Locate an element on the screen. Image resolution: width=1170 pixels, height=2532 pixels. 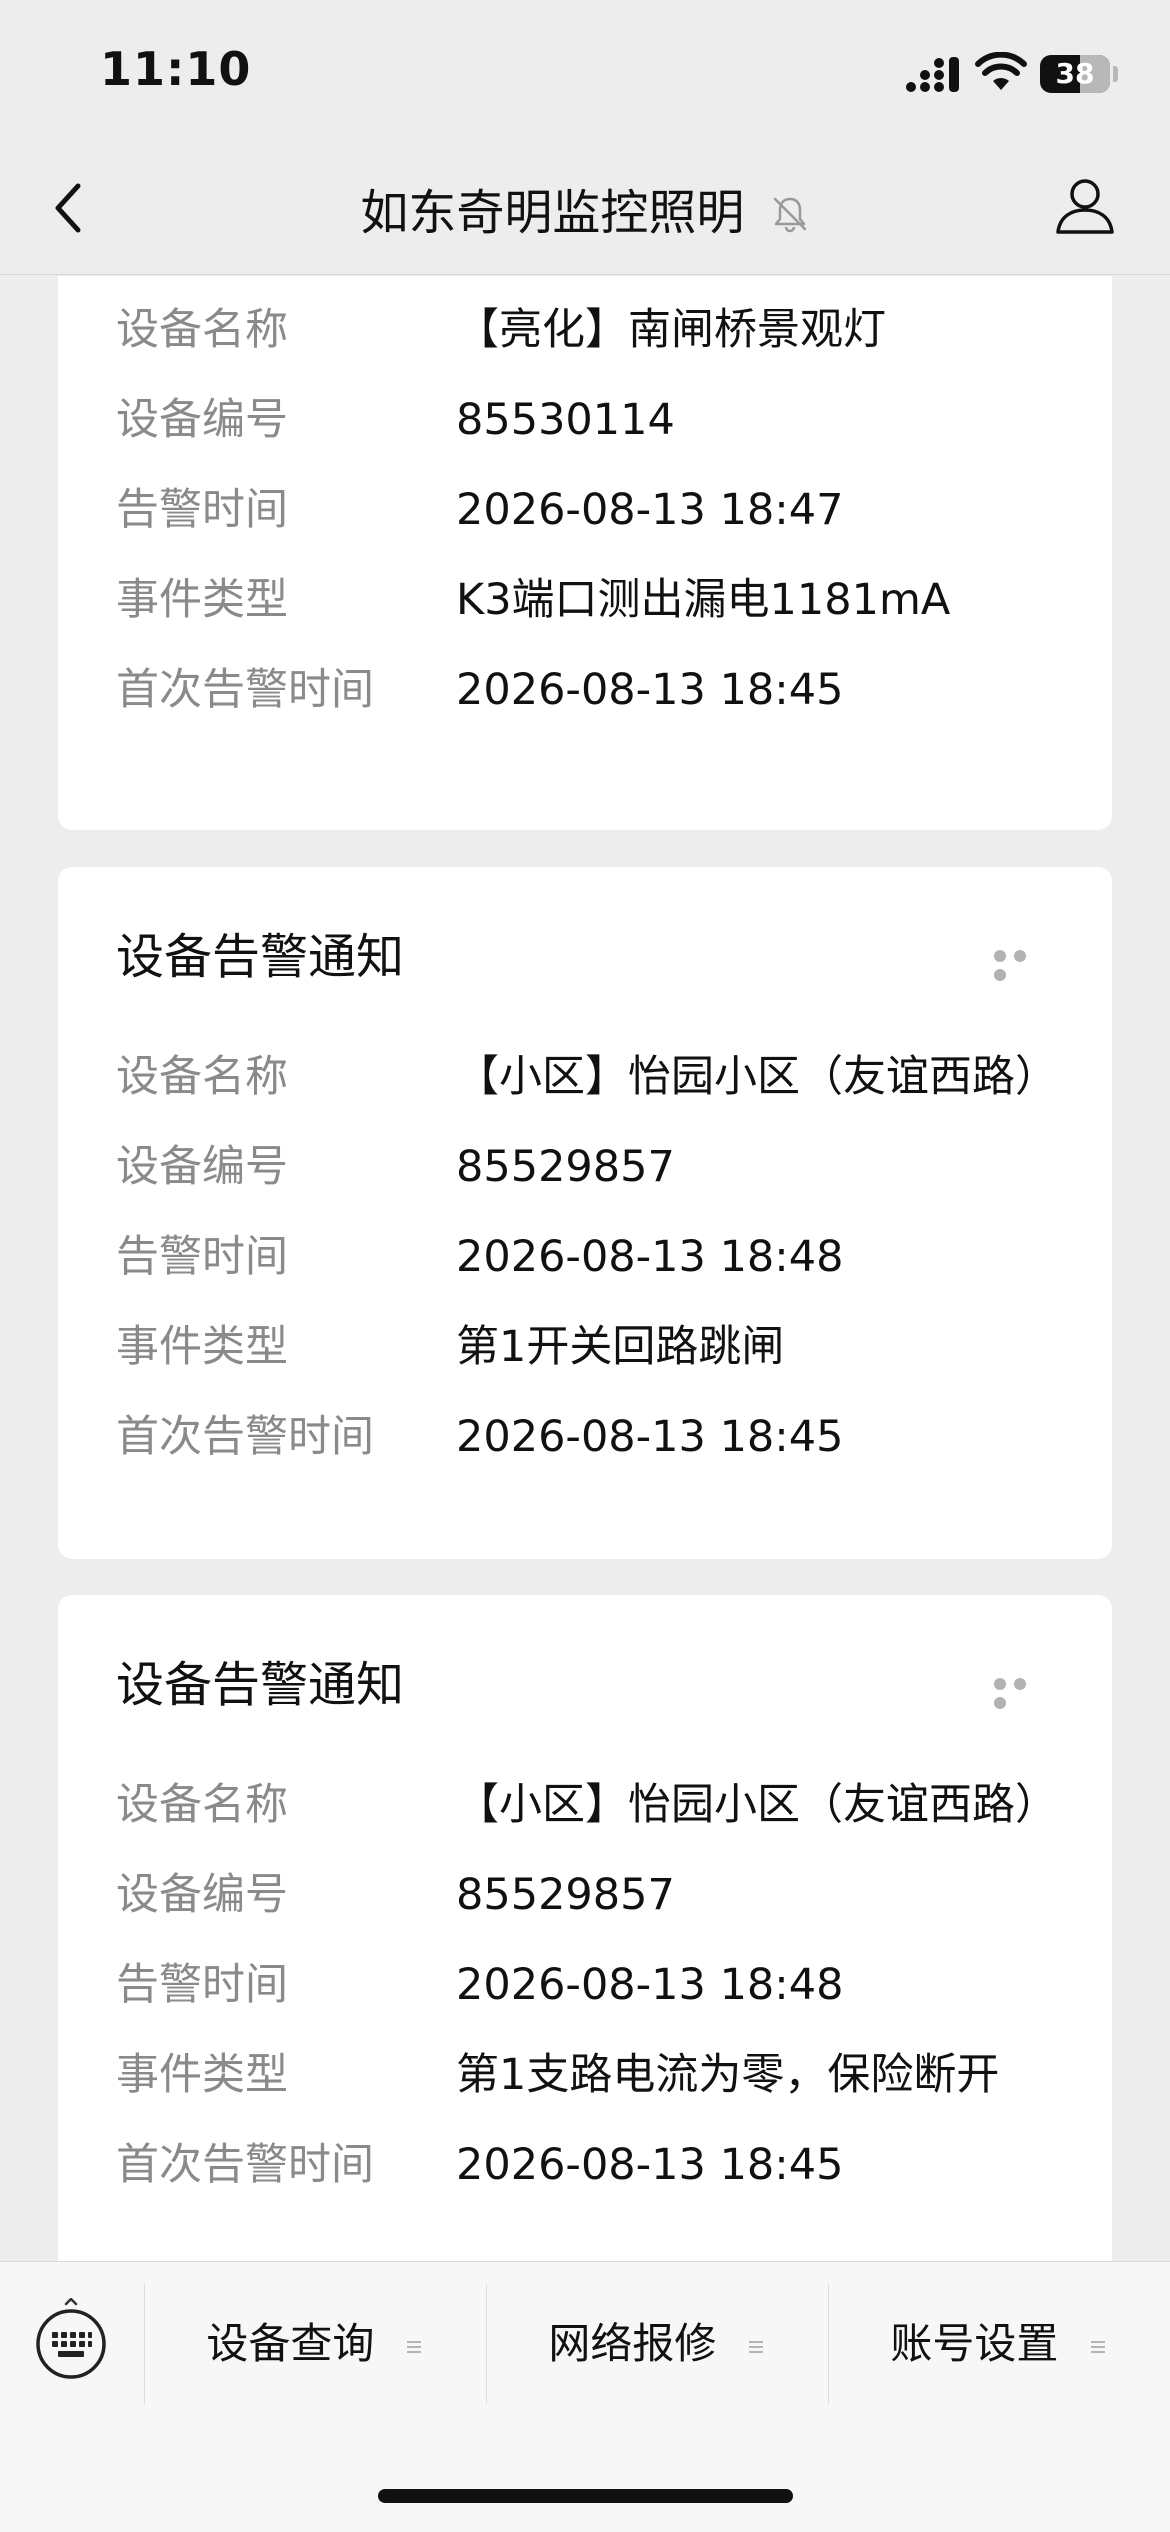
menu-item-network-repair: 网络报修 is located at coordinates (657, 2344).